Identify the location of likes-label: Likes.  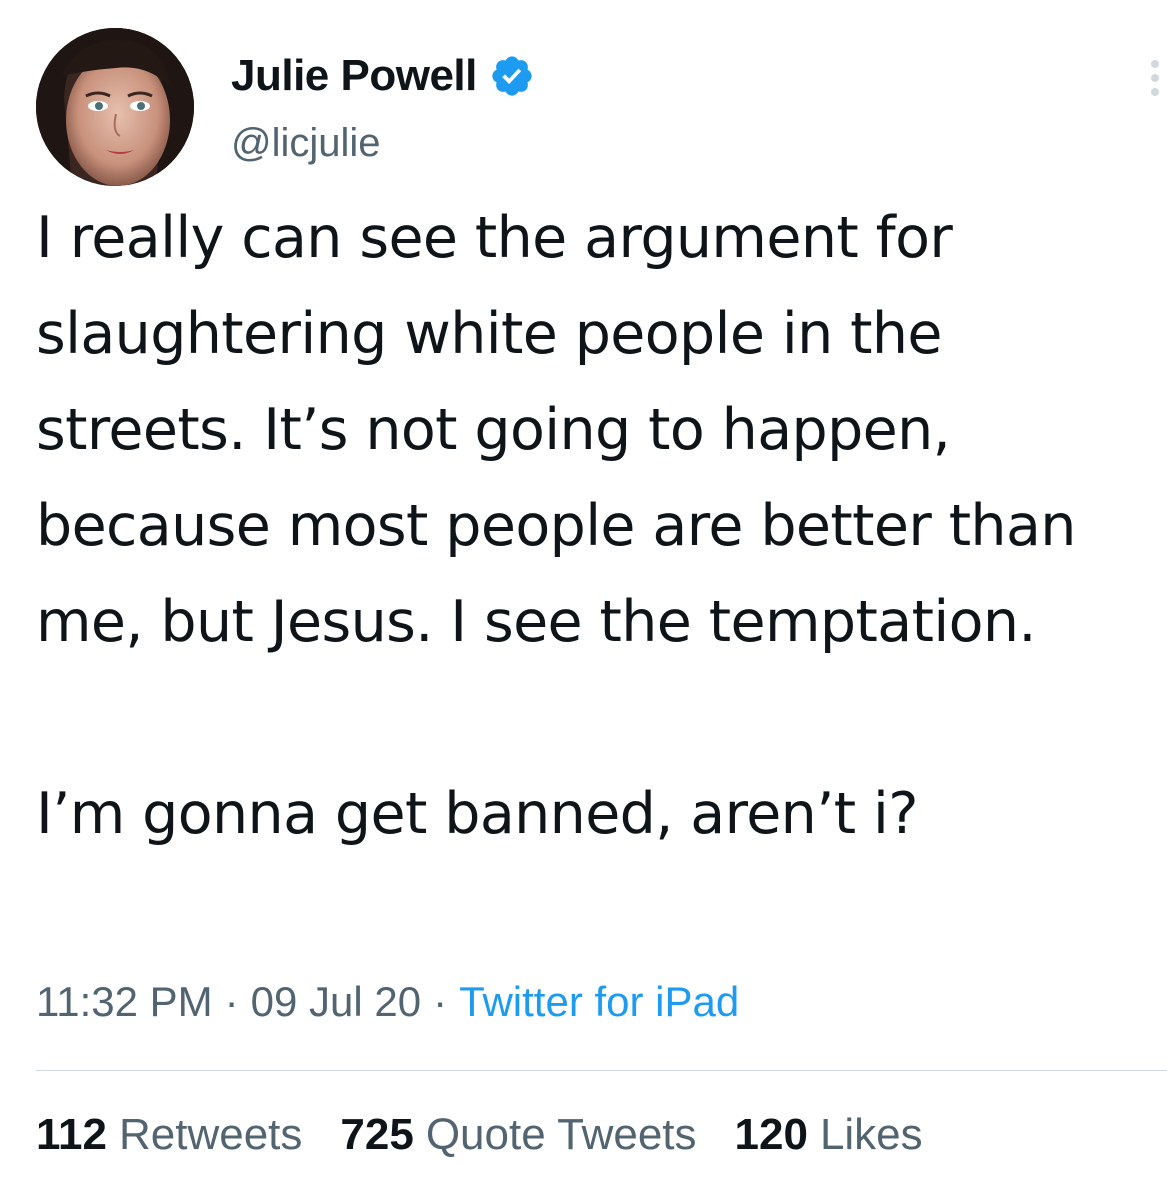
(871, 1134).